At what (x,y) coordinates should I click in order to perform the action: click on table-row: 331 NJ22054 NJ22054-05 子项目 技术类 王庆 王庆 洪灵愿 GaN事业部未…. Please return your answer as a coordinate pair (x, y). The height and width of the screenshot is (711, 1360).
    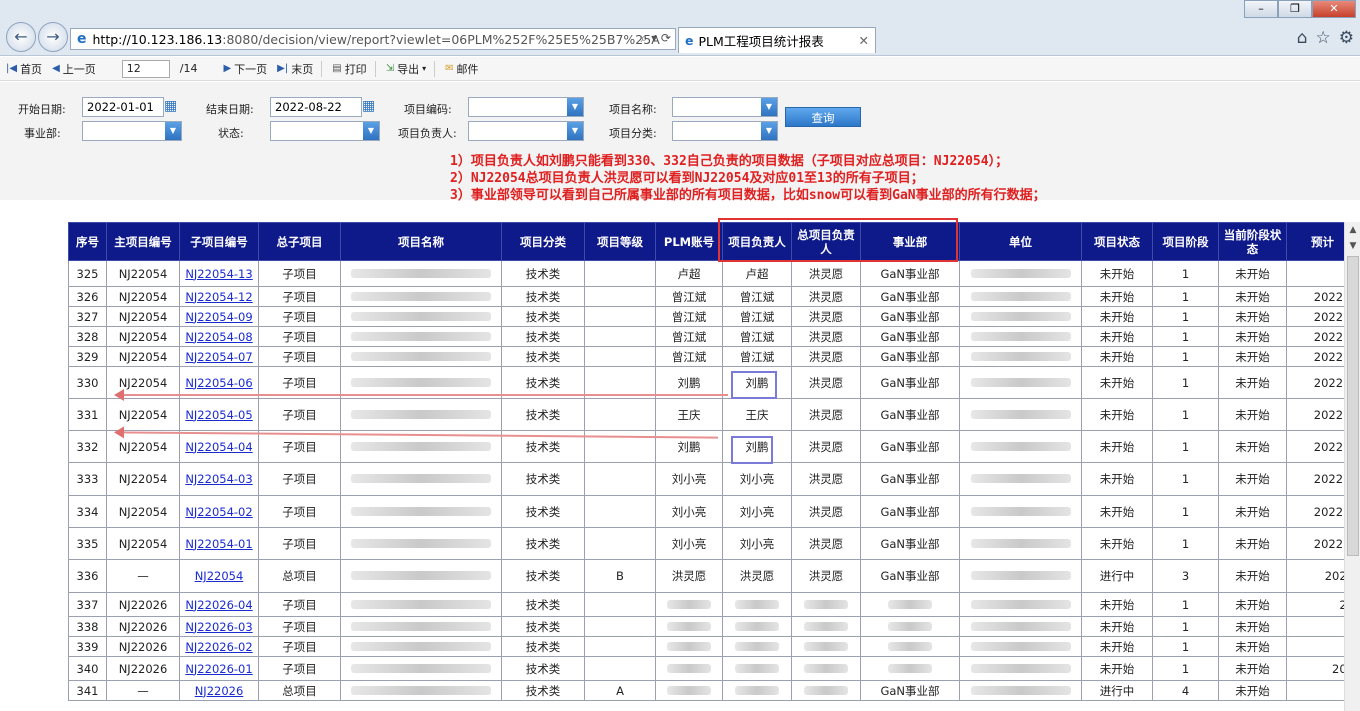
    Looking at the image, I should click on (706, 414).